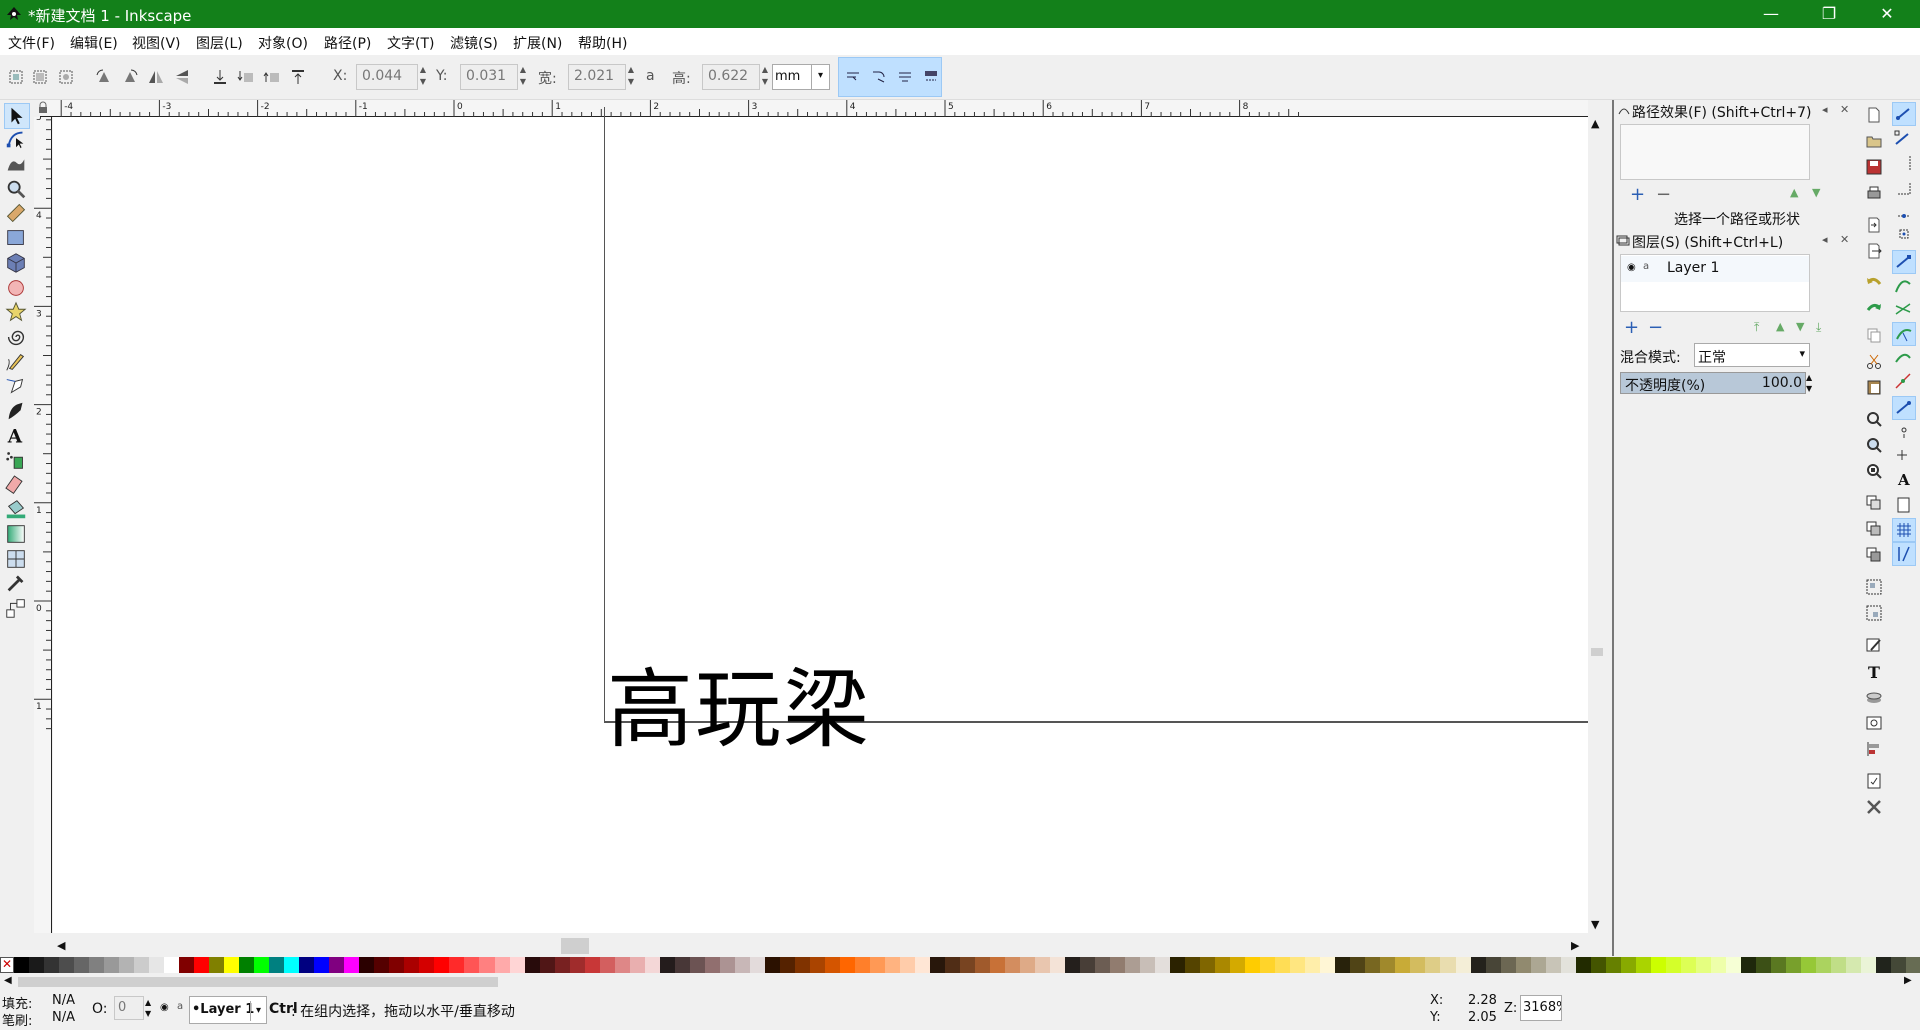 The image size is (1920, 1030). What do you see at coordinates (602, 43) in the screenshot?
I see `menu-help: 帮助(H)` at bounding box center [602, 43].